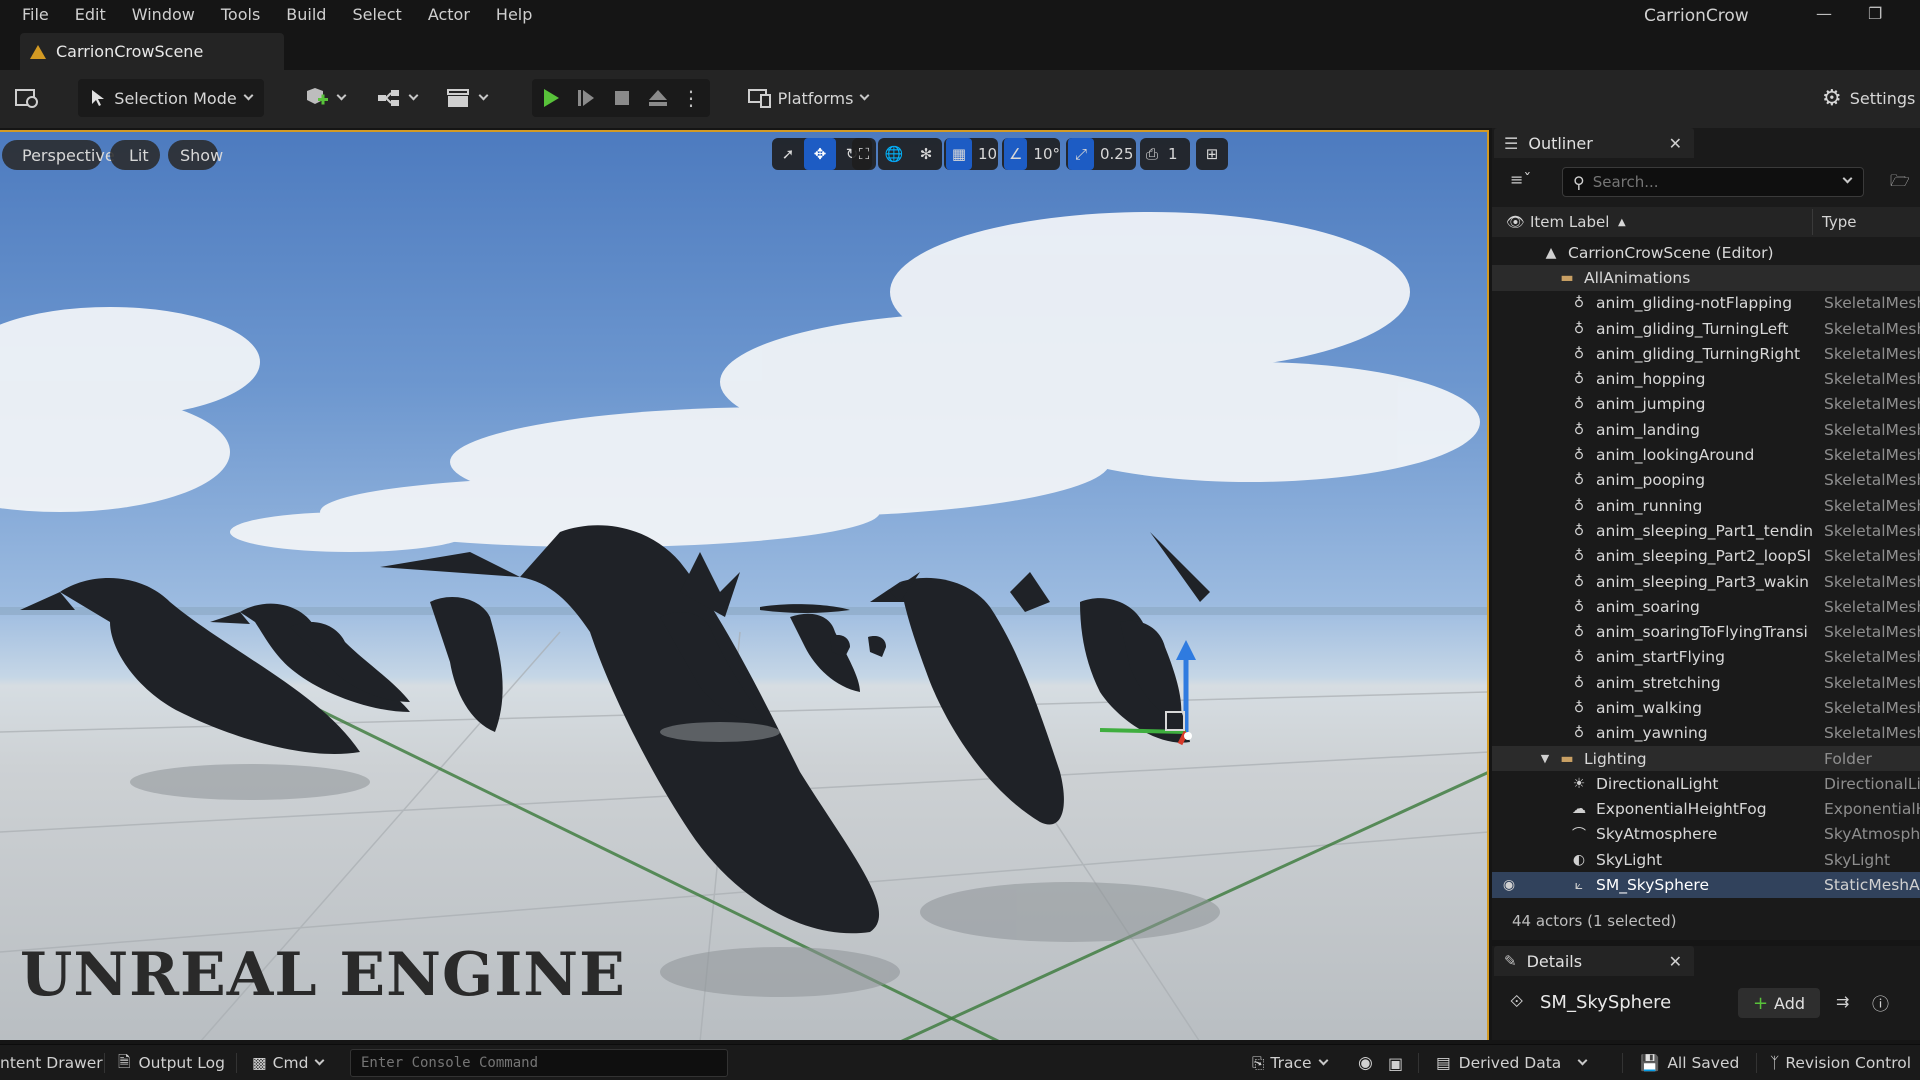  Describe the element at coordinates (788, 154) in the screenshot. I see `select-tool-icon: ➚` at that location.